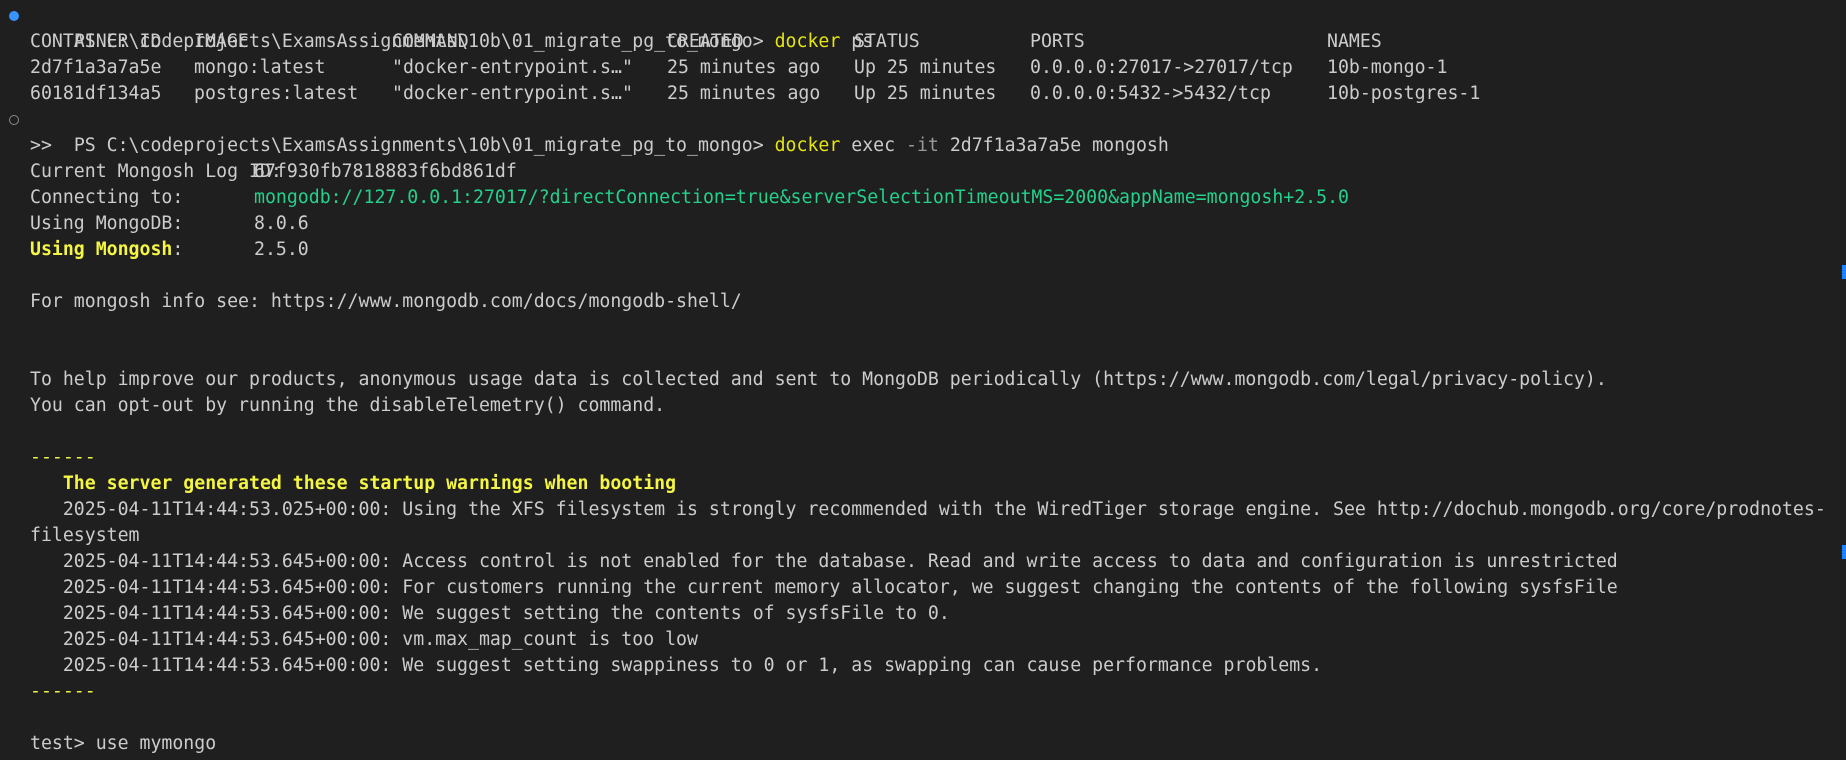 Image resolution: width=1846 pixels, height=760 pixels. What do you see at coordinates (96, 67) in the screenshot?
I see `table-cell: 2d7f1a3a7a5e` at bounding box center [96, 67].